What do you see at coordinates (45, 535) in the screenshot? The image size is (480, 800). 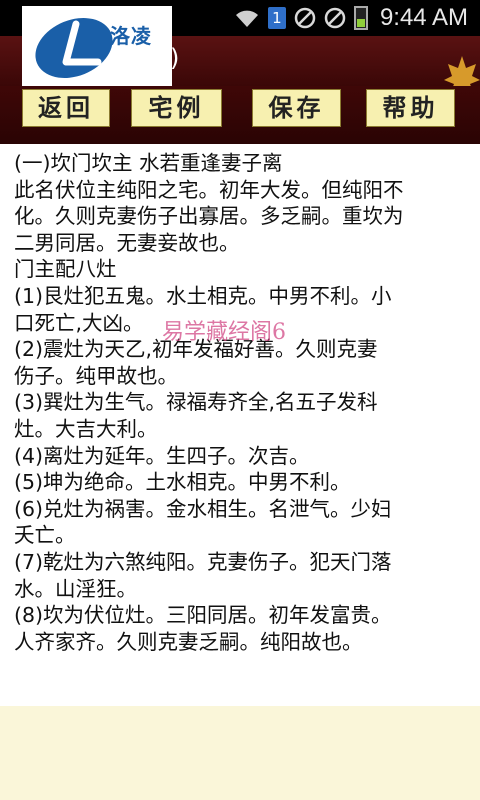 I see `content-line: 夭亡。` at bounding box center [45, 535].